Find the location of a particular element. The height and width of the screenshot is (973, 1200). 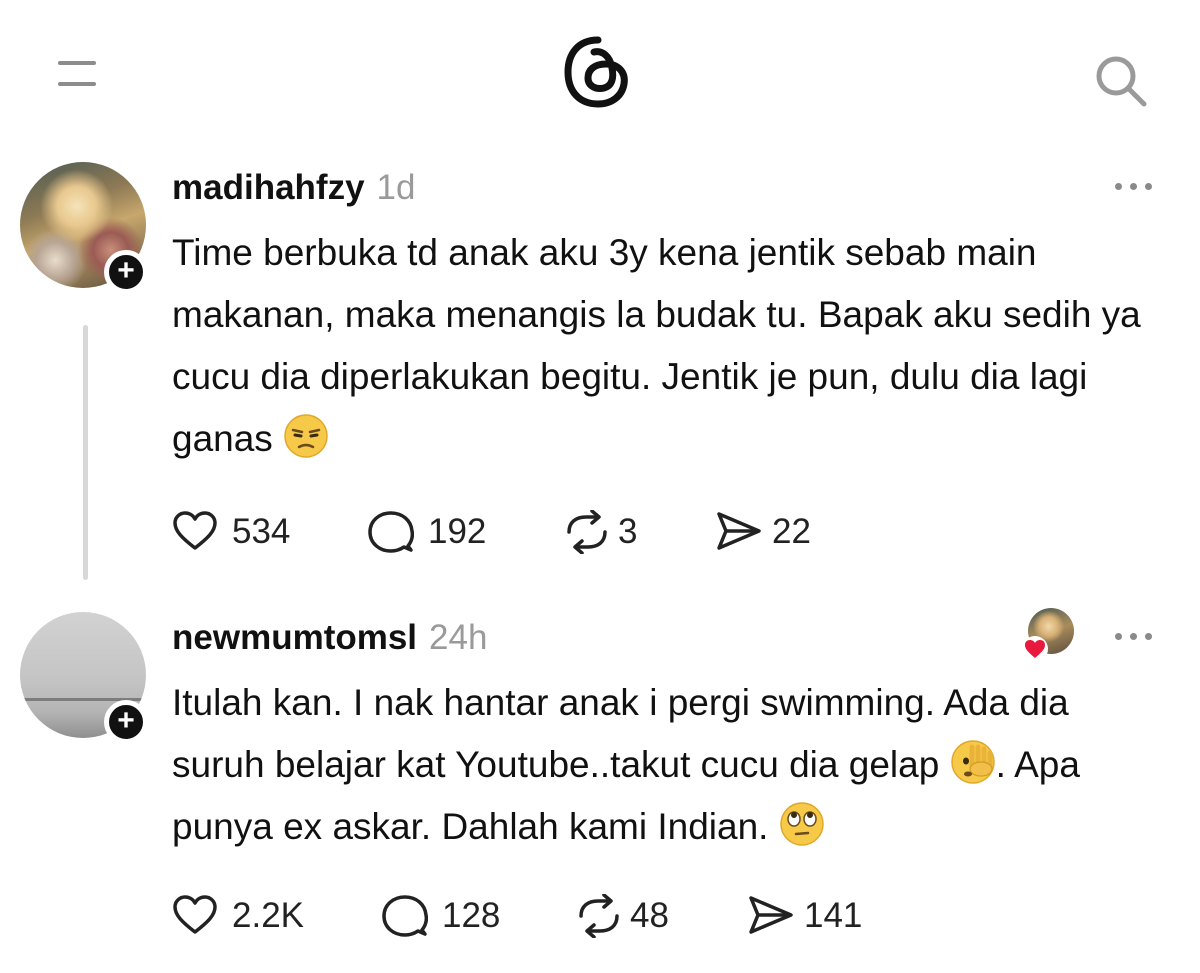

rolling-eyes-emoji is located at coordinates (802, 824).